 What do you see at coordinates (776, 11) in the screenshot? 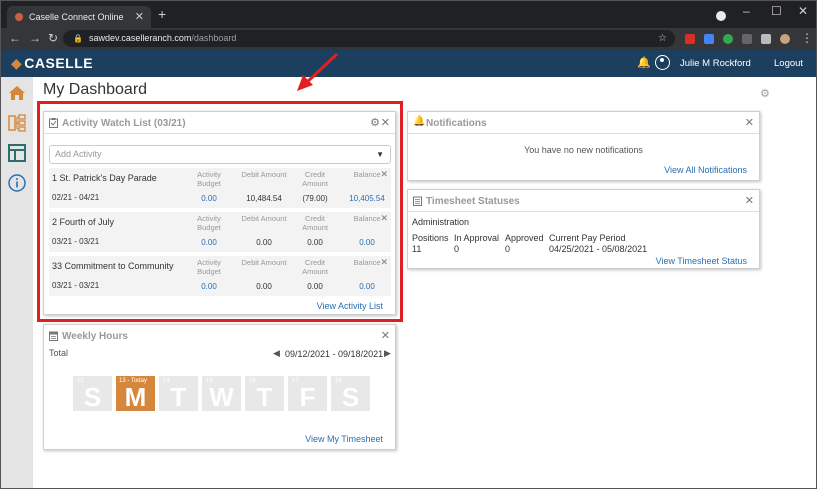
I see `maximize-icon: ☐` at bounding box center [776, 11].